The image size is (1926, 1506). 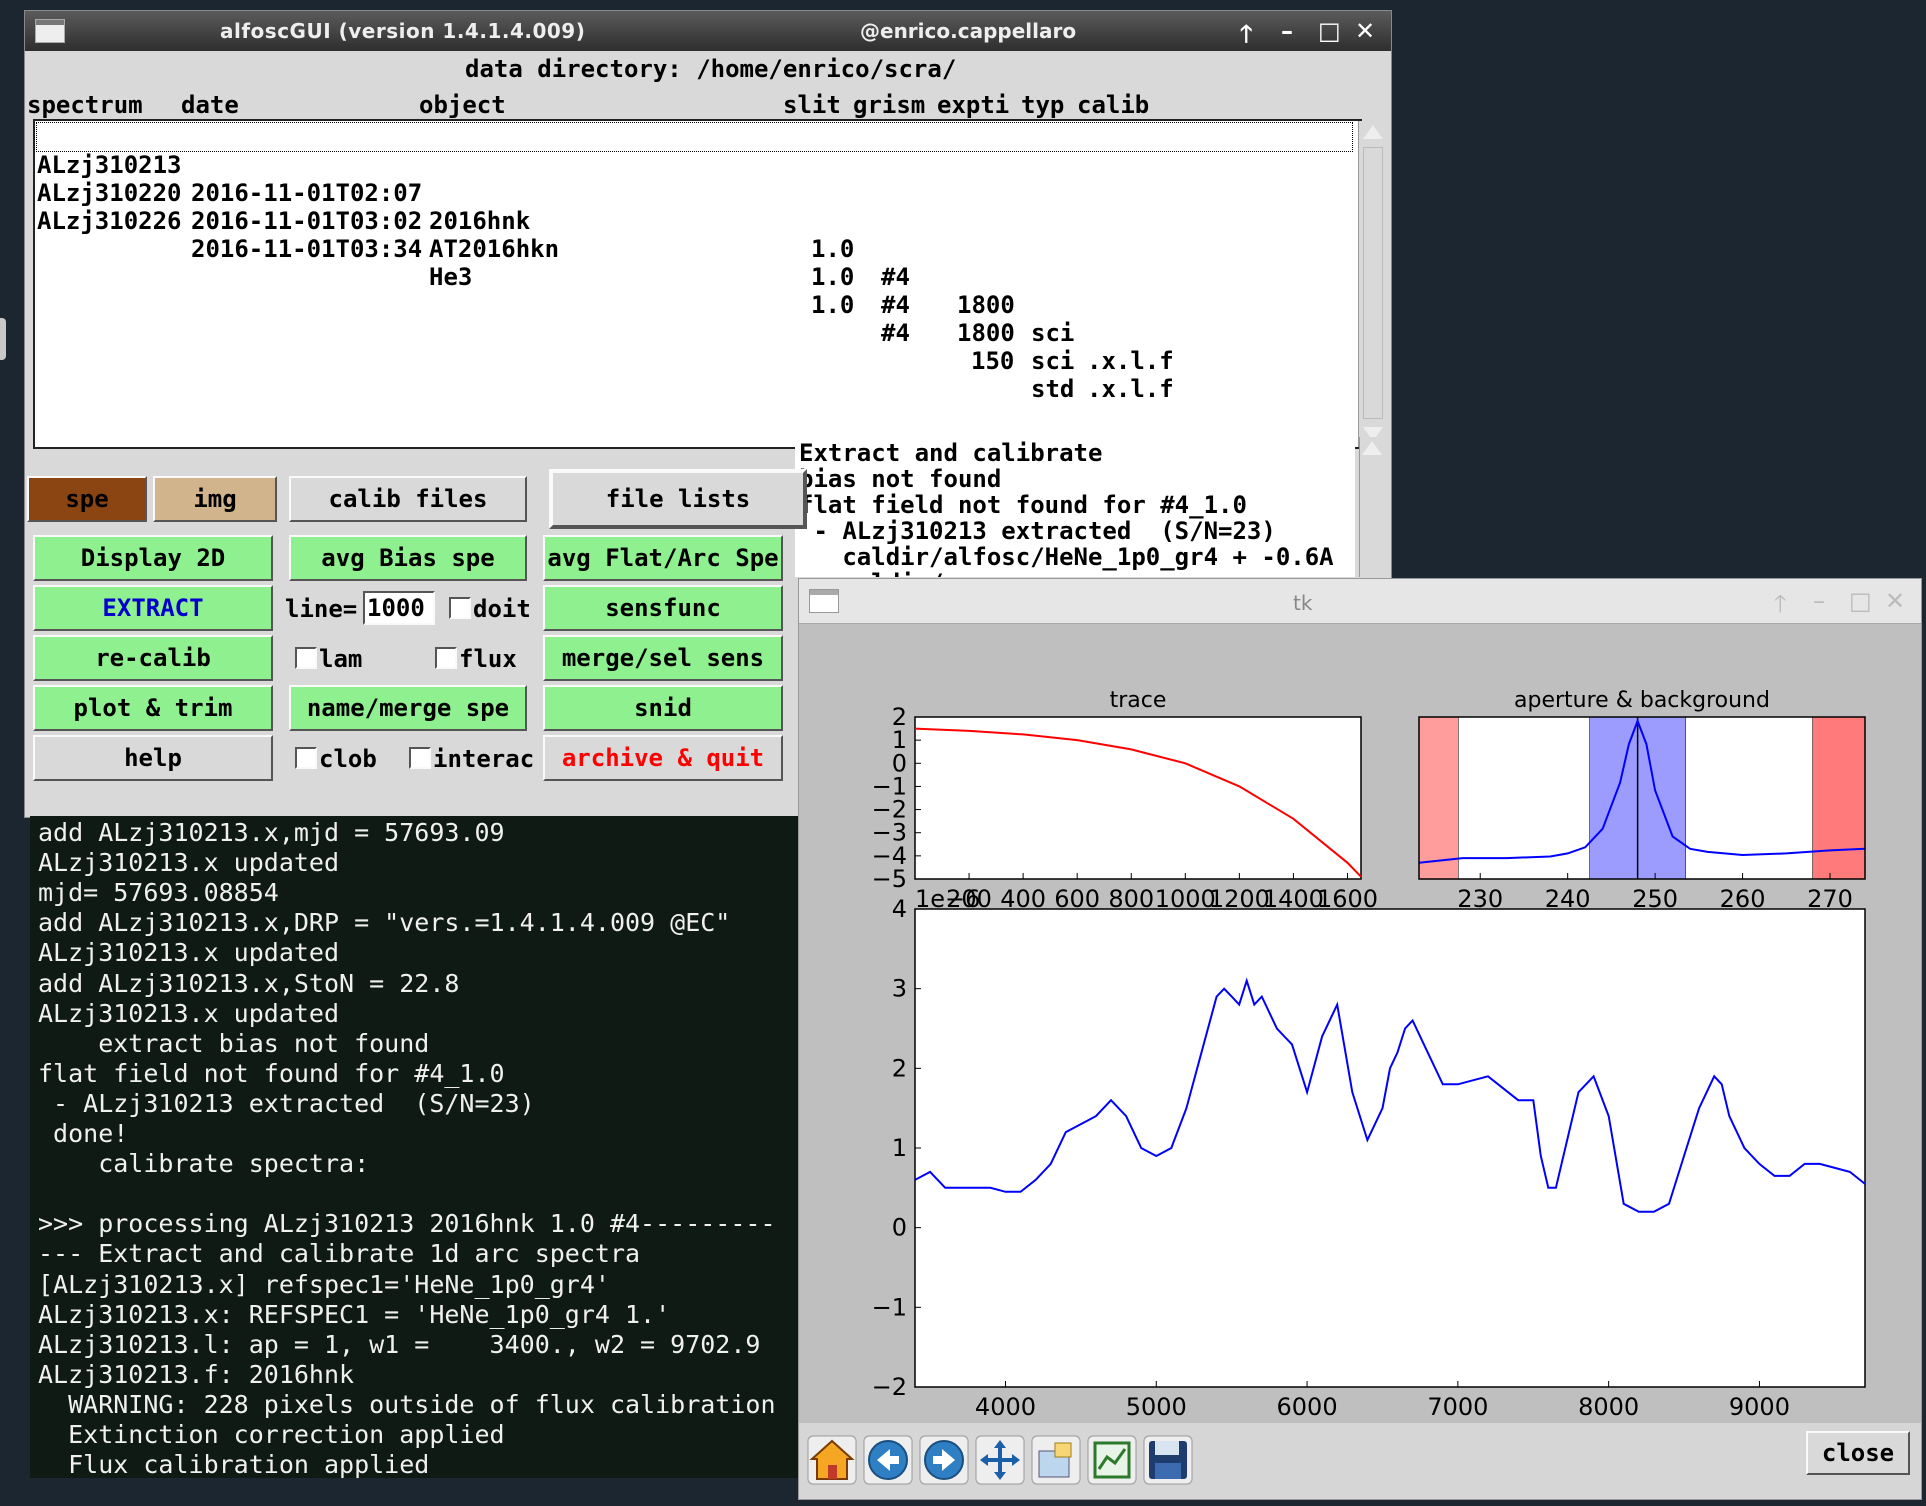 I want to click on merge-sel-sens-button: merge/sel sens, so click(x=663, y=658).